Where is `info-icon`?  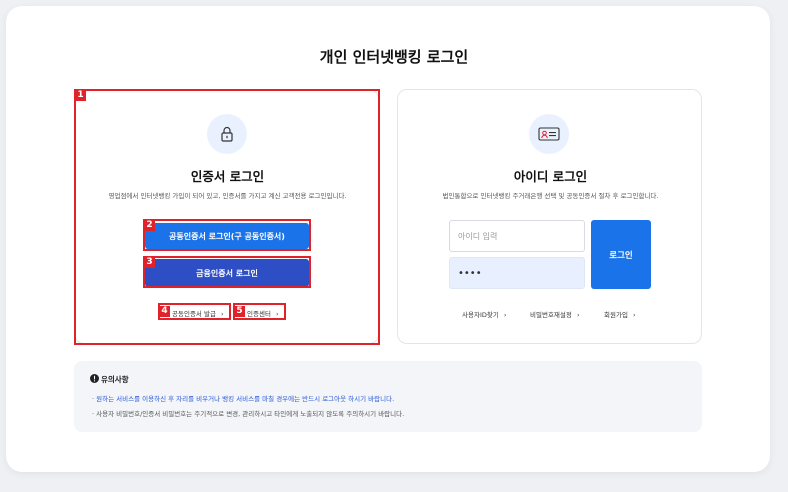 info-icon is located at coordinates (94, 378).